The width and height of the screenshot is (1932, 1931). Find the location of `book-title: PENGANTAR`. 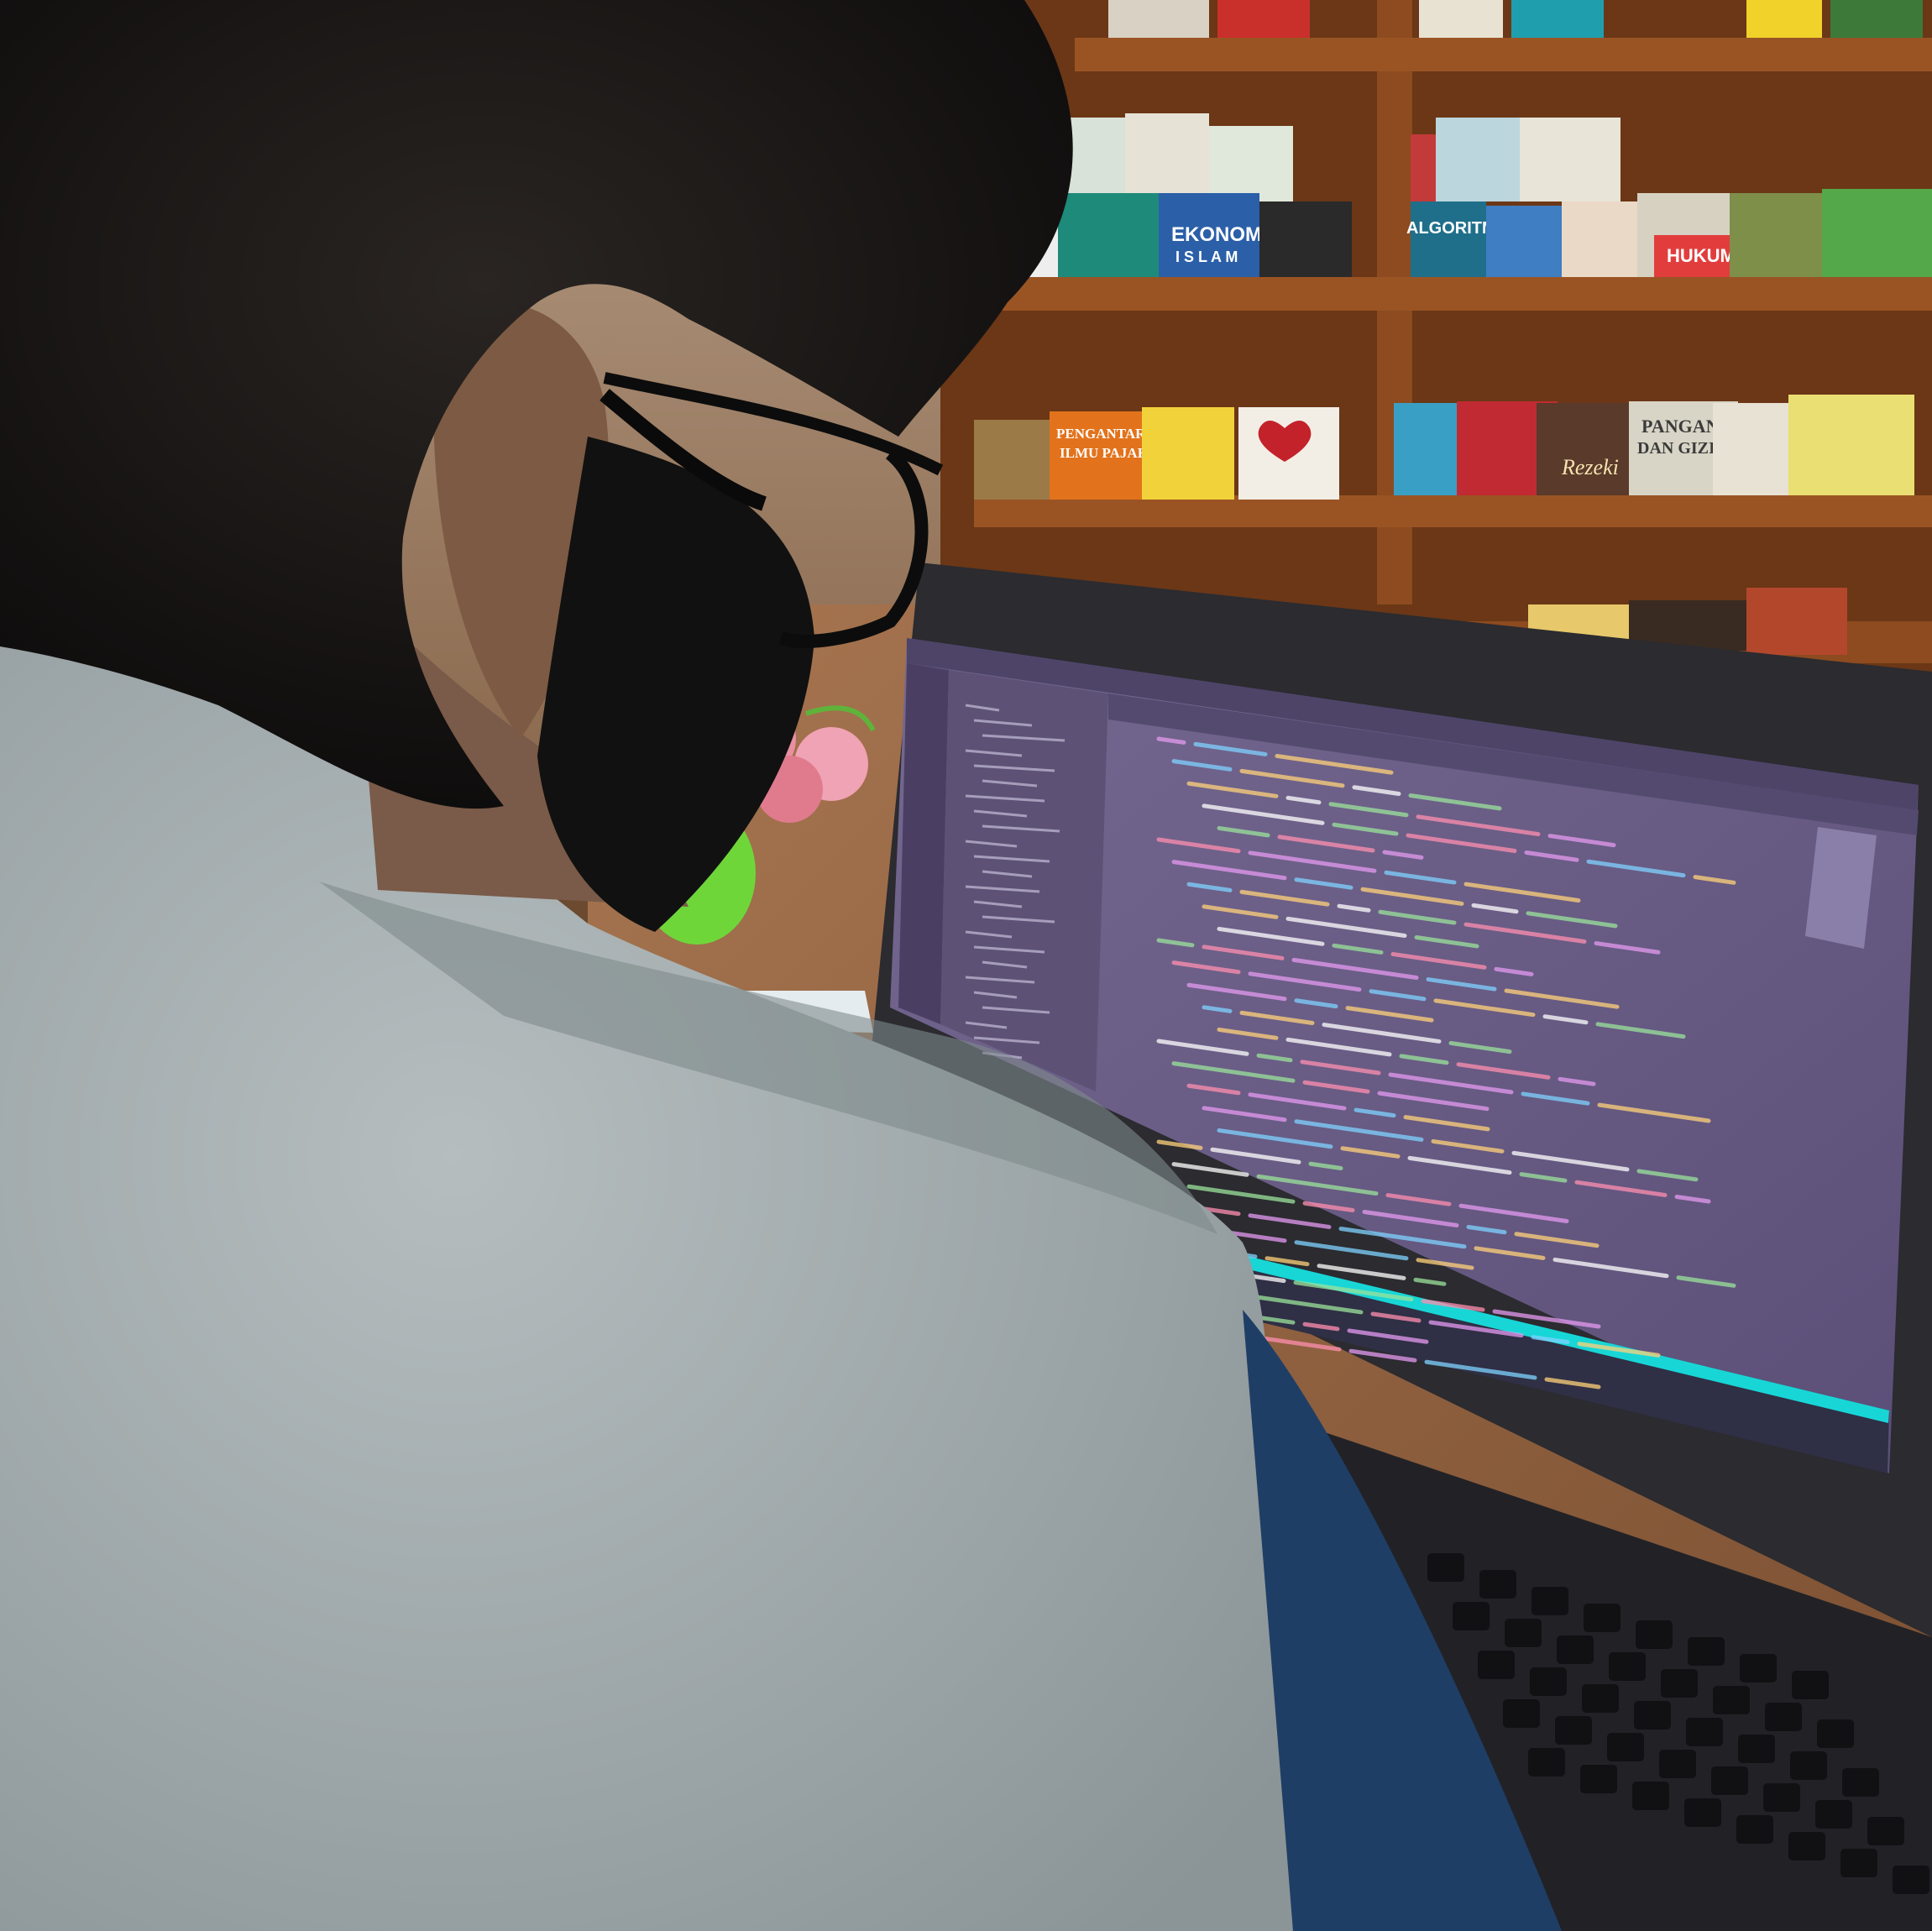

book-title: PENGANTAR is located at coordinates (1101, 434).